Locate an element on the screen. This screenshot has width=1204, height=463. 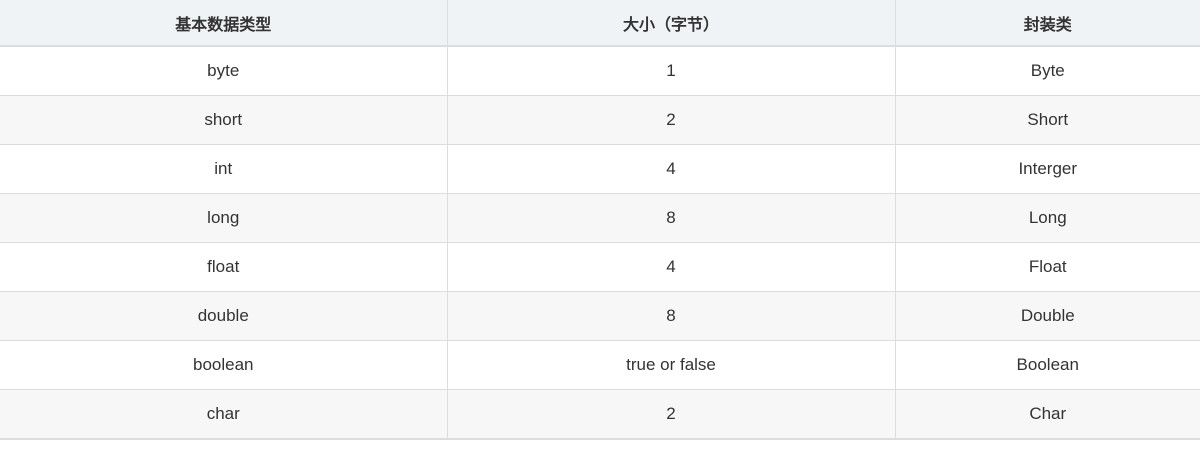
header-primitive-type: 基本数据类型 is located at coordinates (224, 23).